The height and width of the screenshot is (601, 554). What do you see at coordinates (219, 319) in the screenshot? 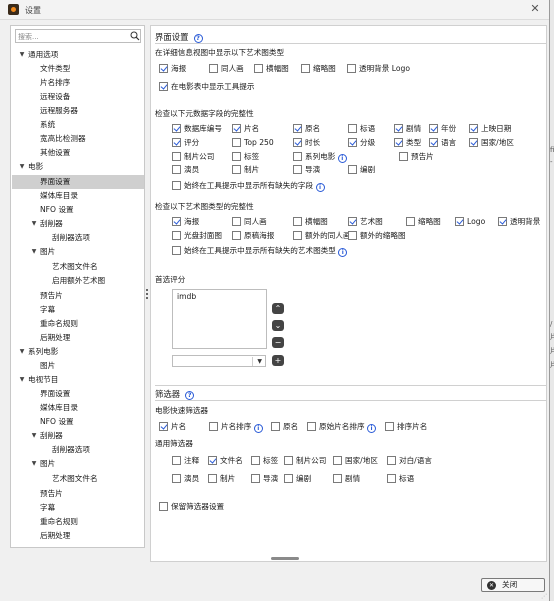
I see `rating-list: imdb` at bounding box center [219, 319].